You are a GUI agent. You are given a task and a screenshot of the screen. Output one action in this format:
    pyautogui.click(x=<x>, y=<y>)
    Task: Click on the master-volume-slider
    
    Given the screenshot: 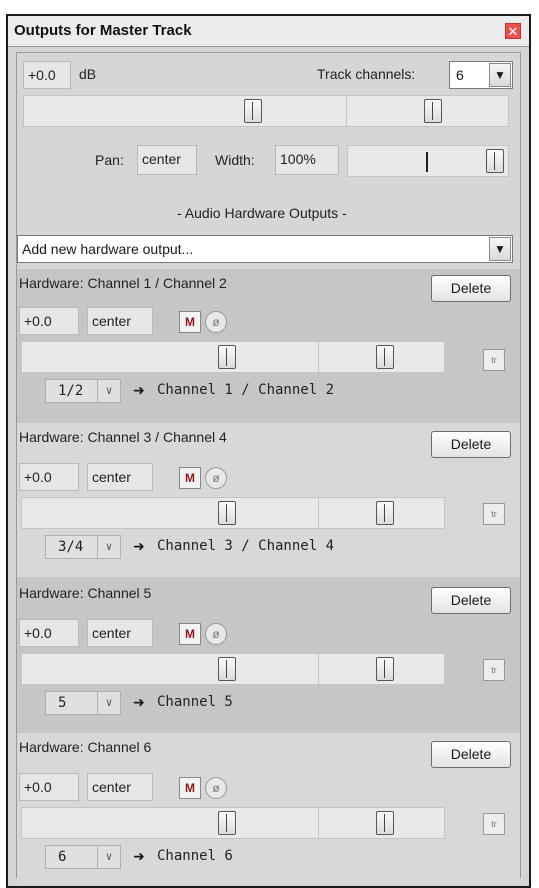 What is the action you would take?
    pyautogui.click(x=266, y=111)
    